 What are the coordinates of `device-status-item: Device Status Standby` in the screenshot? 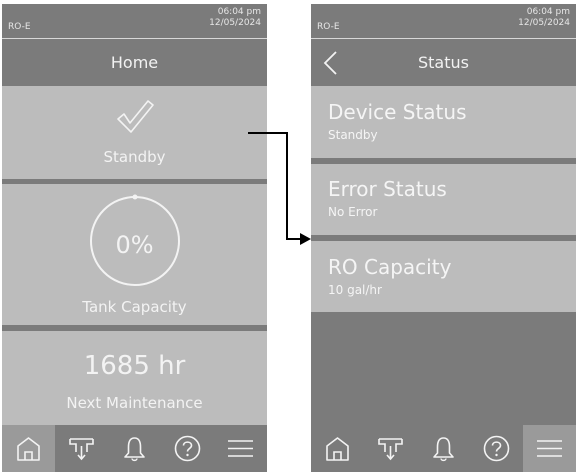 It's located at (443, 122).